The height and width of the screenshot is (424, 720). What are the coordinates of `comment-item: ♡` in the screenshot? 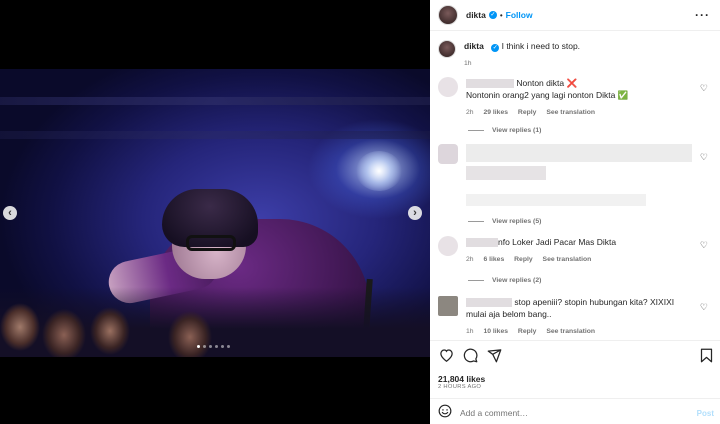 It's located at (578, 175).